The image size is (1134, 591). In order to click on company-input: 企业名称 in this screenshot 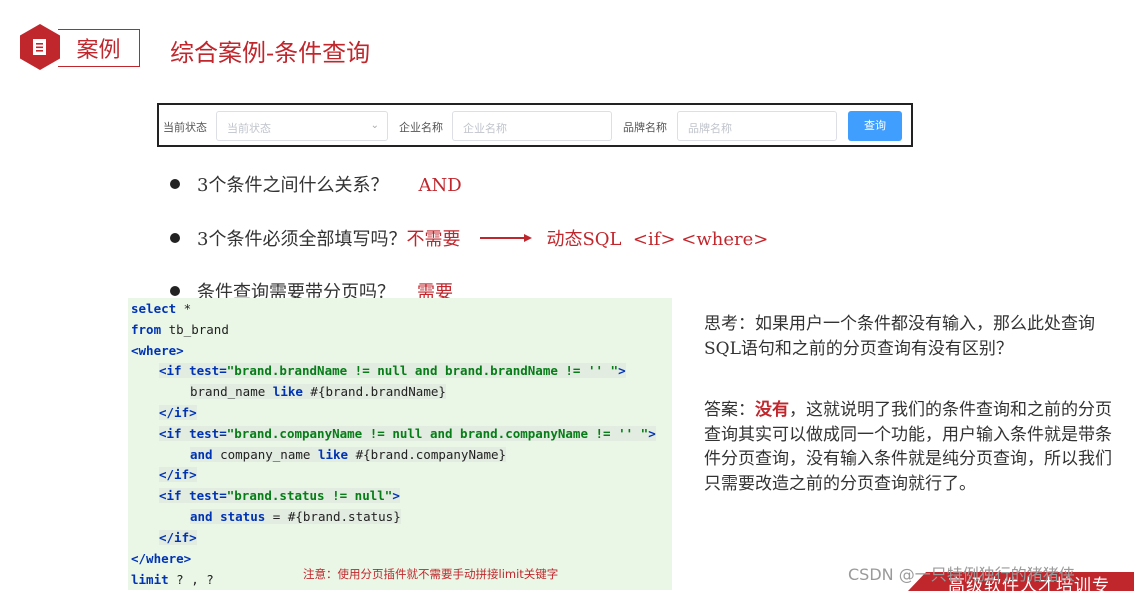, I will do `click(532, 126)`.